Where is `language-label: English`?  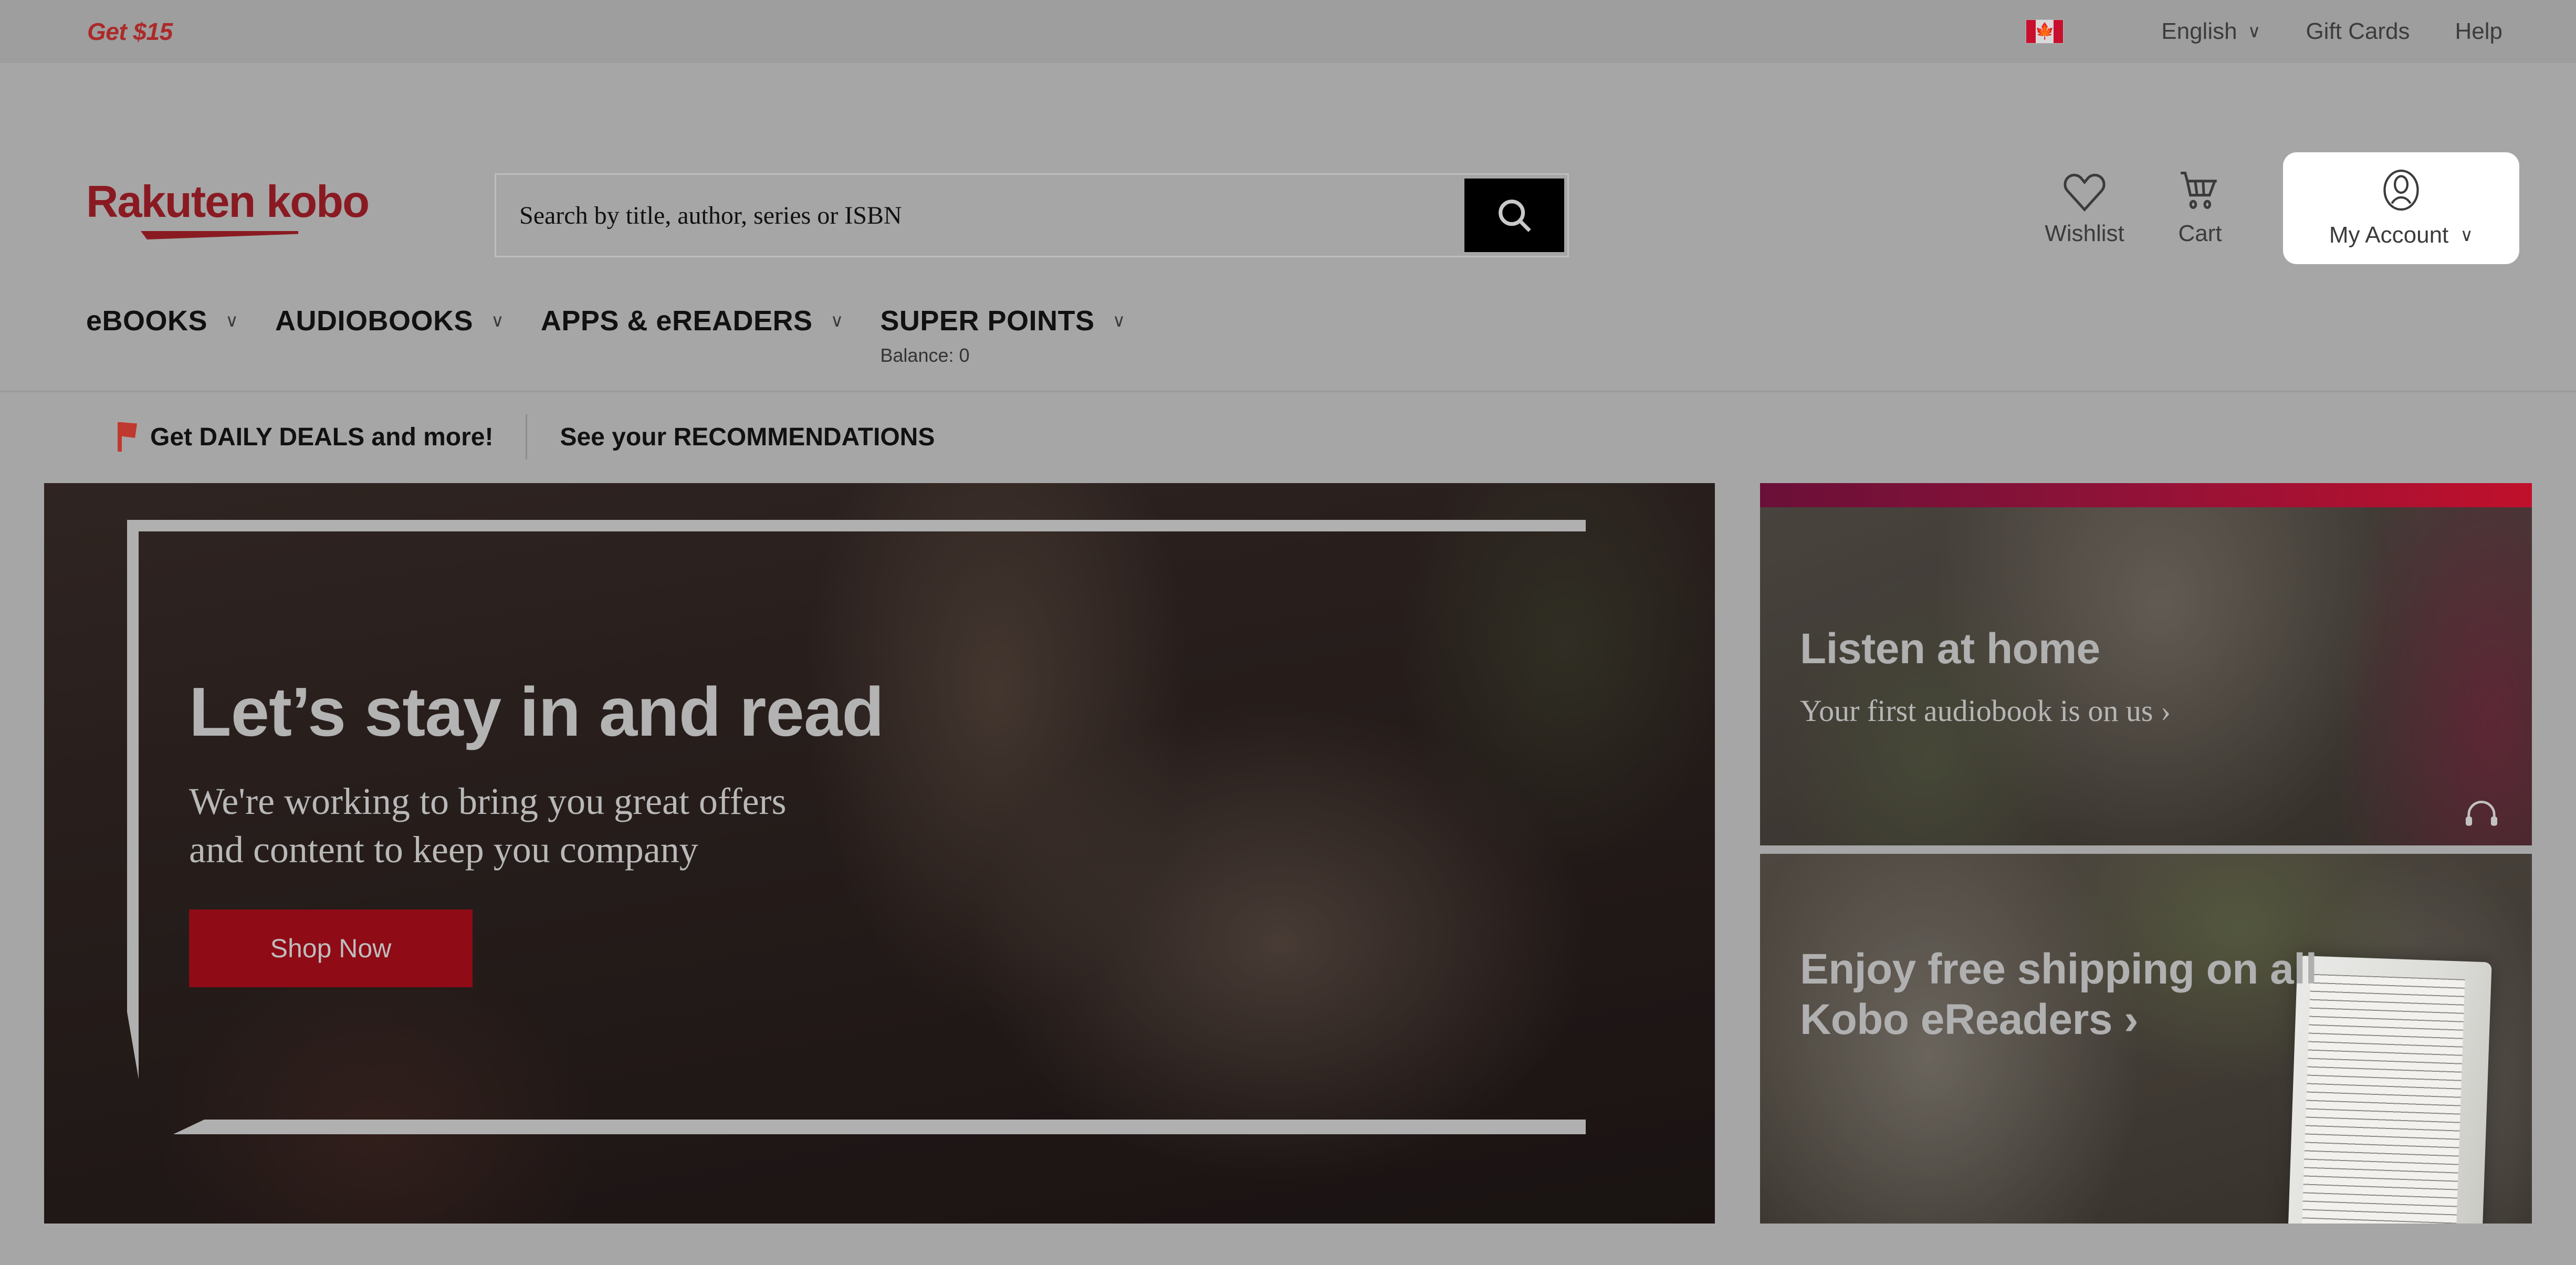
language-label: English is located at coordinates (2199, 31).